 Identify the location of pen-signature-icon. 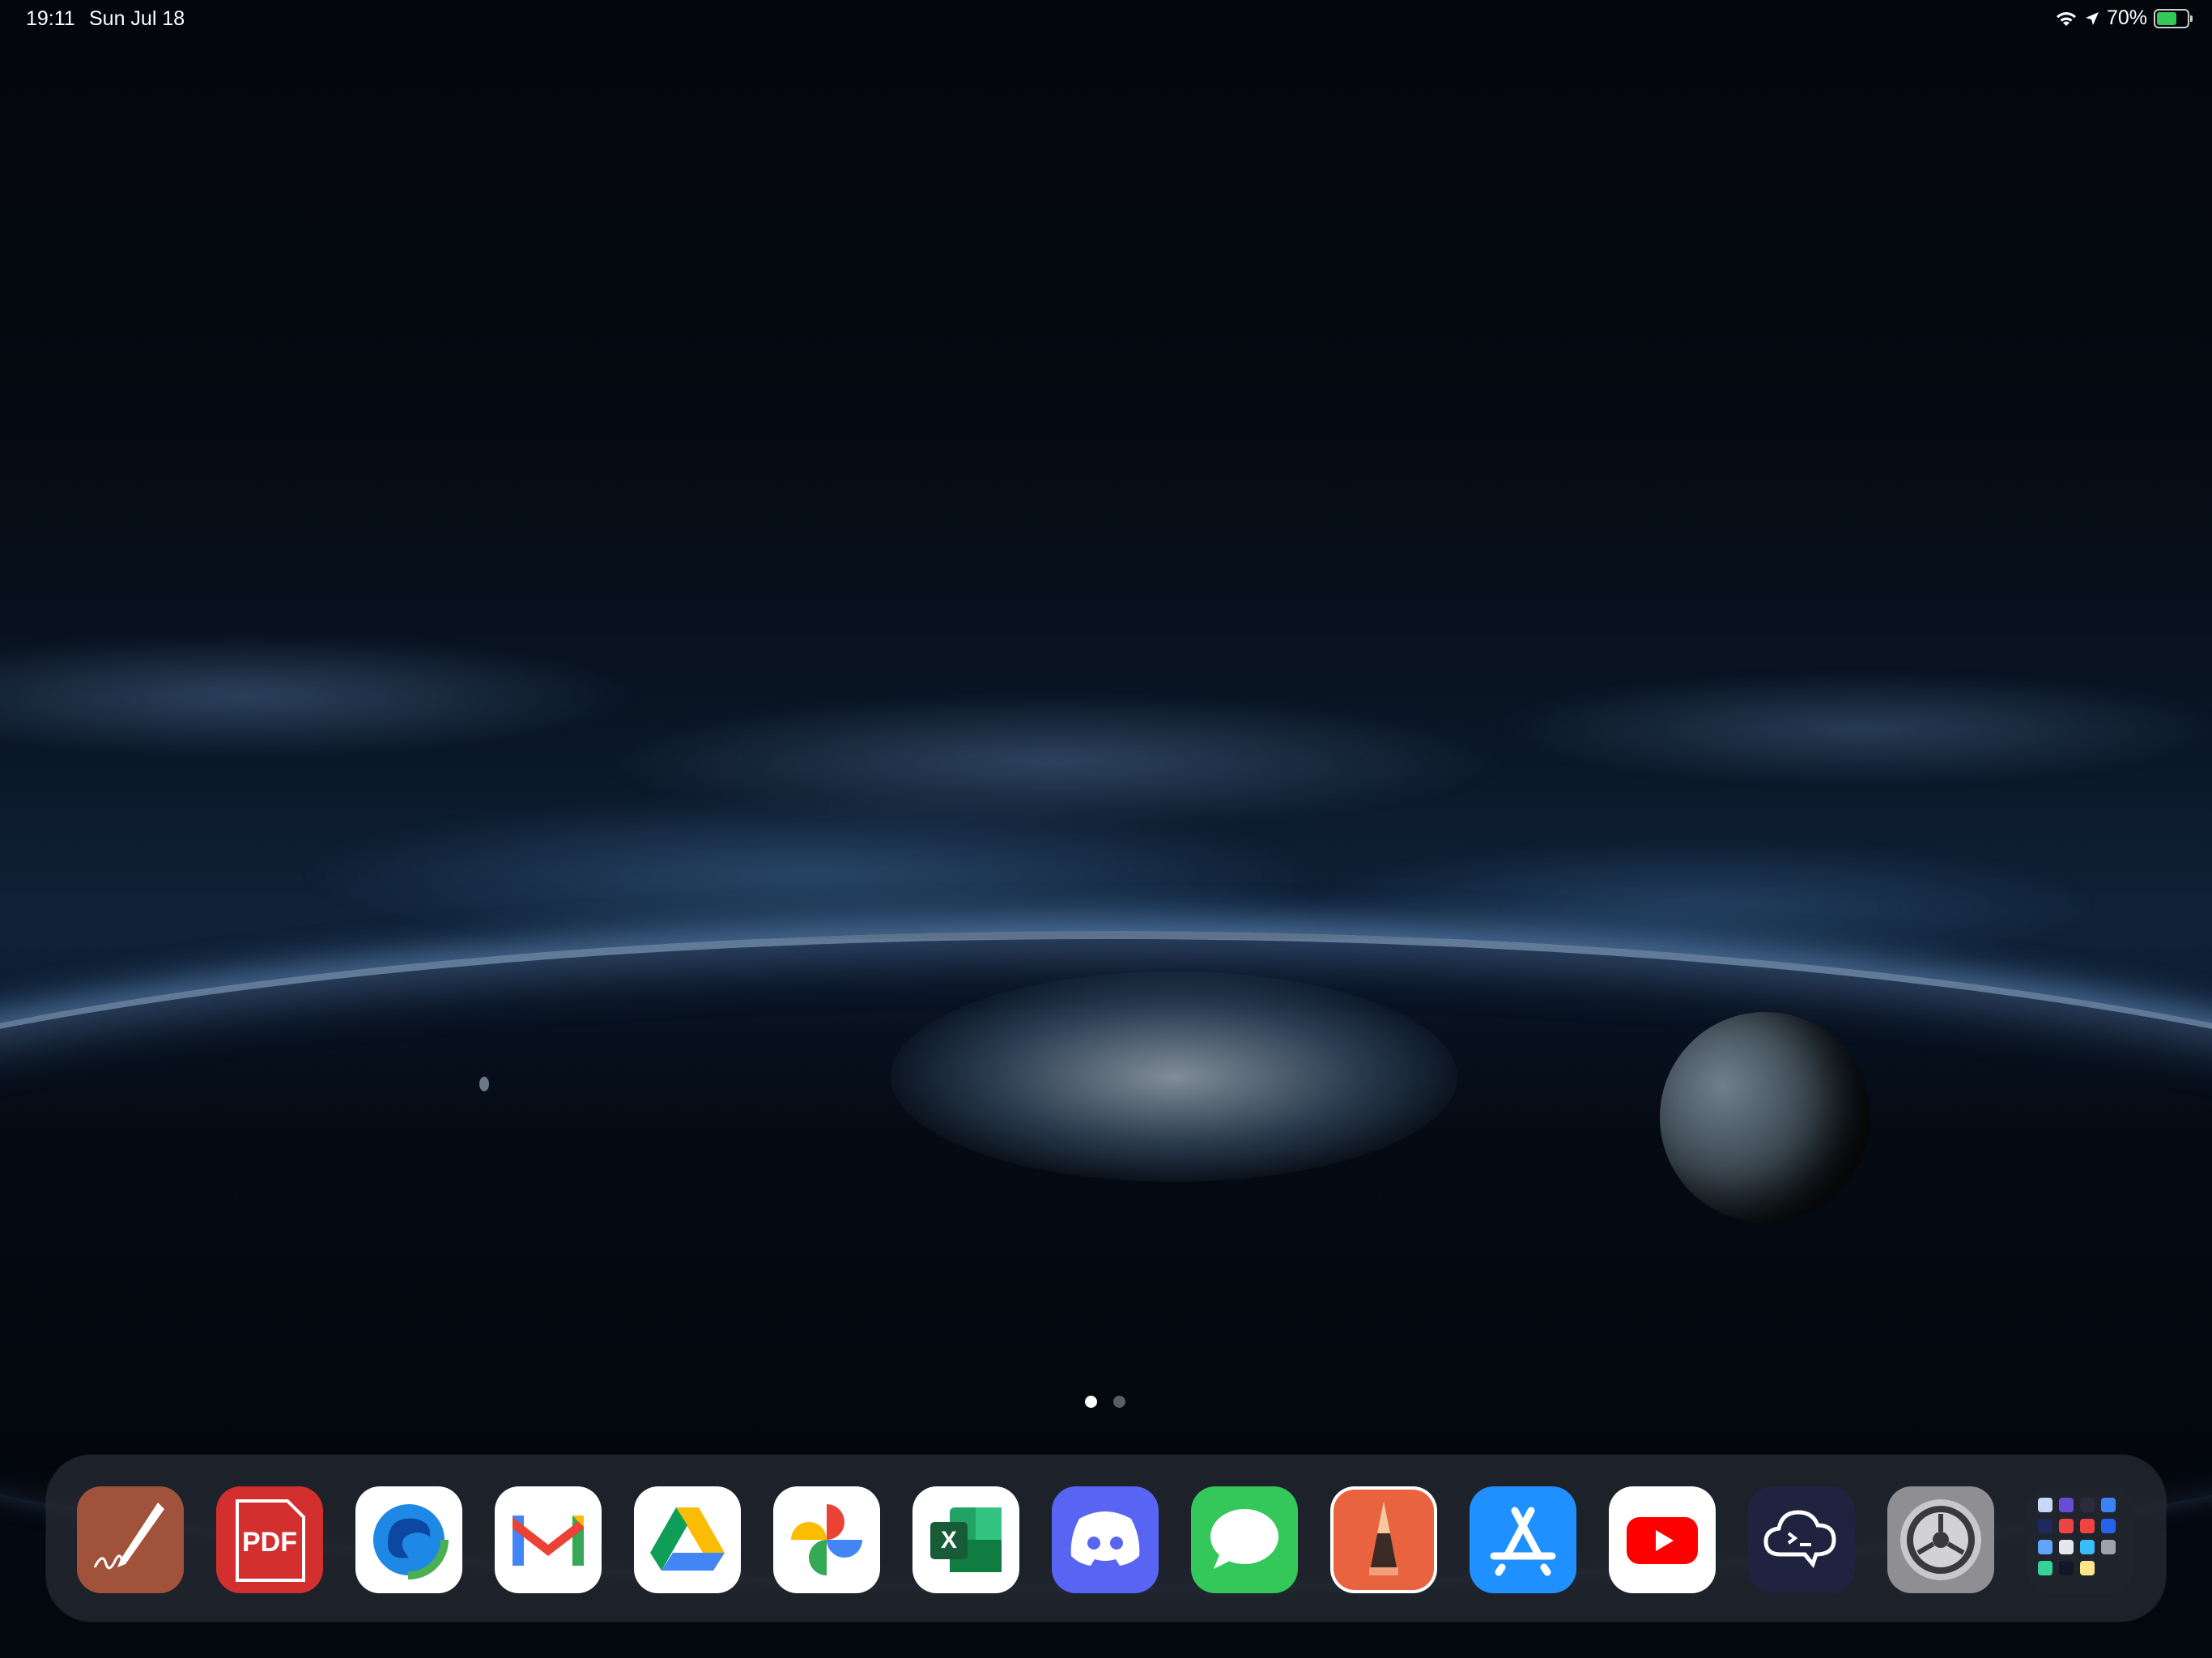
(131, 1539).